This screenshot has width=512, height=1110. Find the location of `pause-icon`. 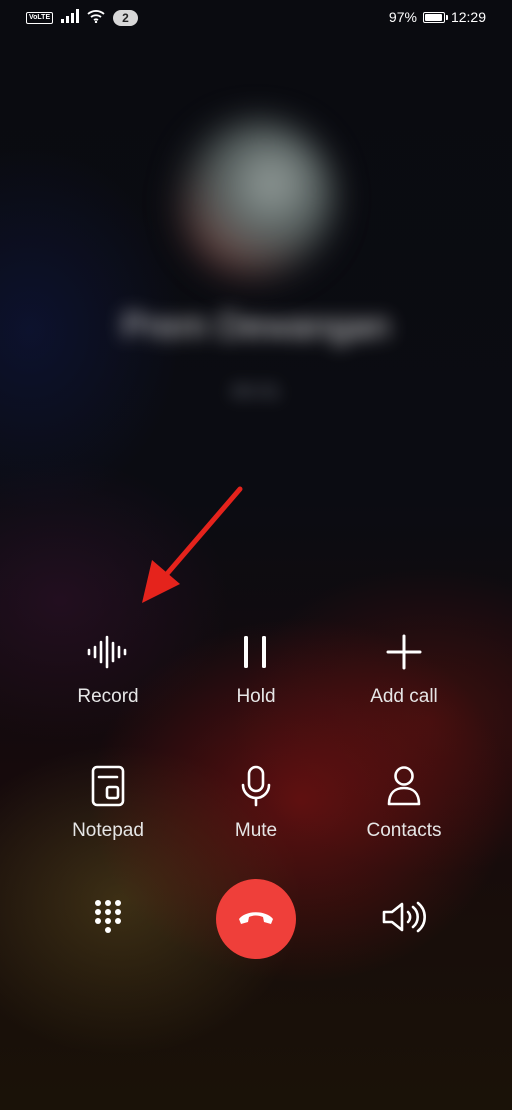

pause-icon is located at coordinates (256, 652).